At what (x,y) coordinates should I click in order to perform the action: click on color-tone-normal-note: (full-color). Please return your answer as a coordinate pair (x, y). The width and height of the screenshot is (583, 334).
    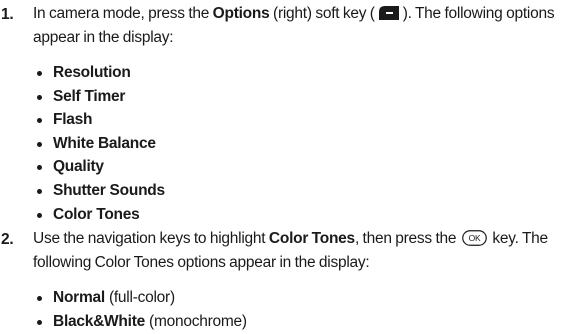
    Looking at the image, I should click on (139, 297).